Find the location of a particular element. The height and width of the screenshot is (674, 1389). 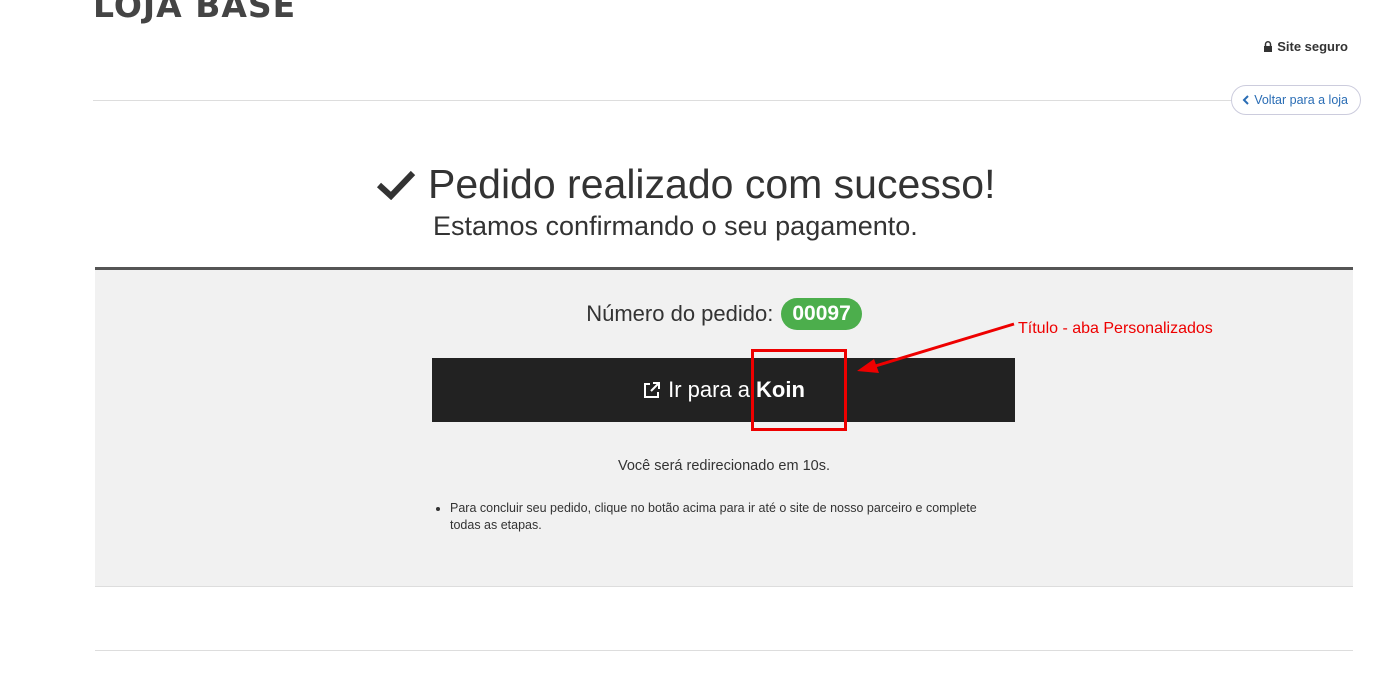

chevron-left-icon is located at coordinates (1245, 100).